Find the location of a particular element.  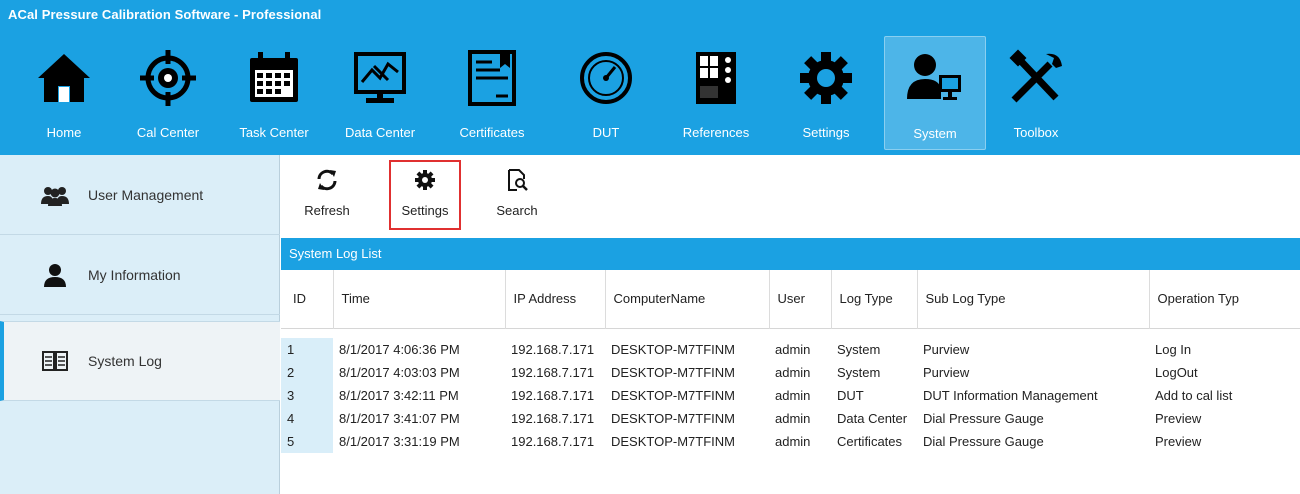

nav-cal-center: Cal Center is located at coordinates (168, 93).